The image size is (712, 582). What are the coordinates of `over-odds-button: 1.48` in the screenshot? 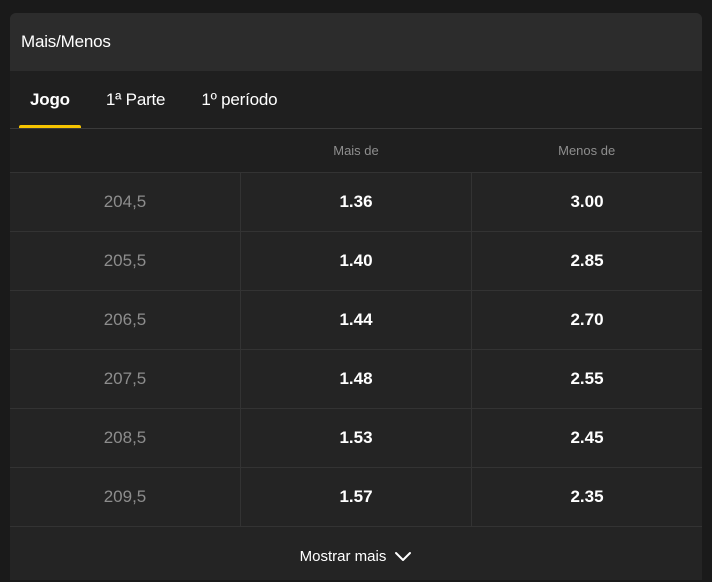 It's located at (356, 379).